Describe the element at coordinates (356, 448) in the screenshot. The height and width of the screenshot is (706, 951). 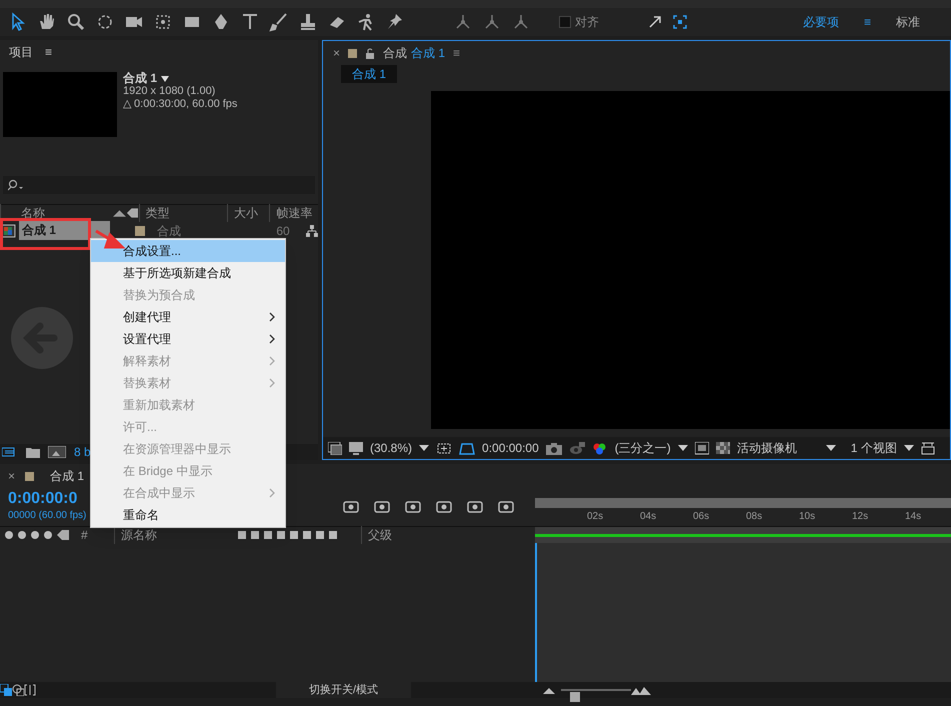
I see `monitor-icon` at that location.